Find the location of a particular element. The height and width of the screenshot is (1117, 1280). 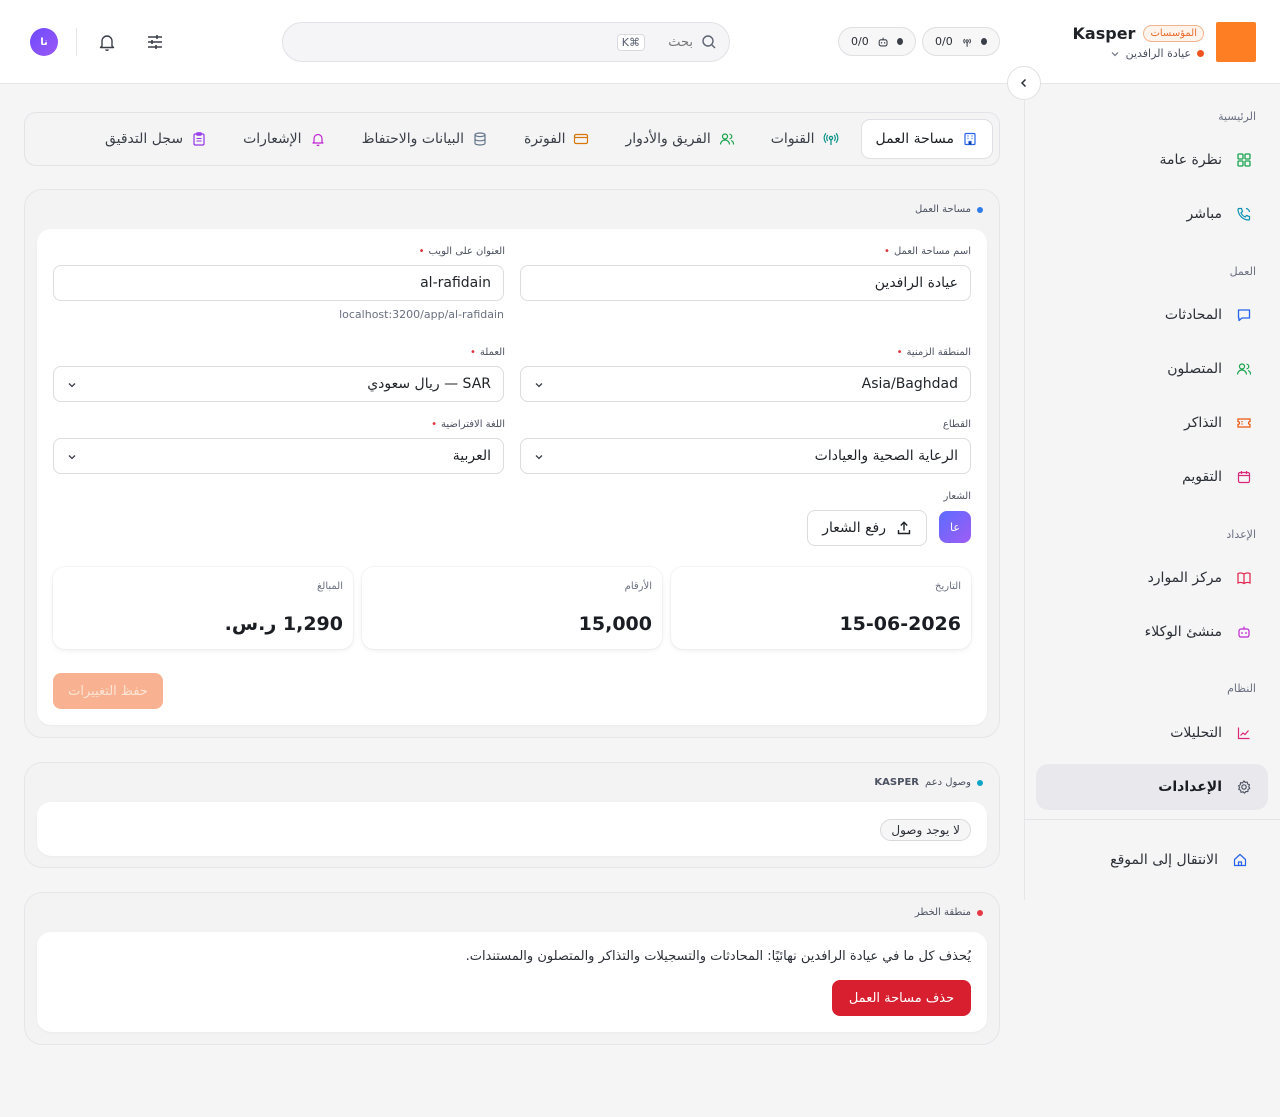

upload-logo-button: رفع الشعار is located at coordinates (867, 528).